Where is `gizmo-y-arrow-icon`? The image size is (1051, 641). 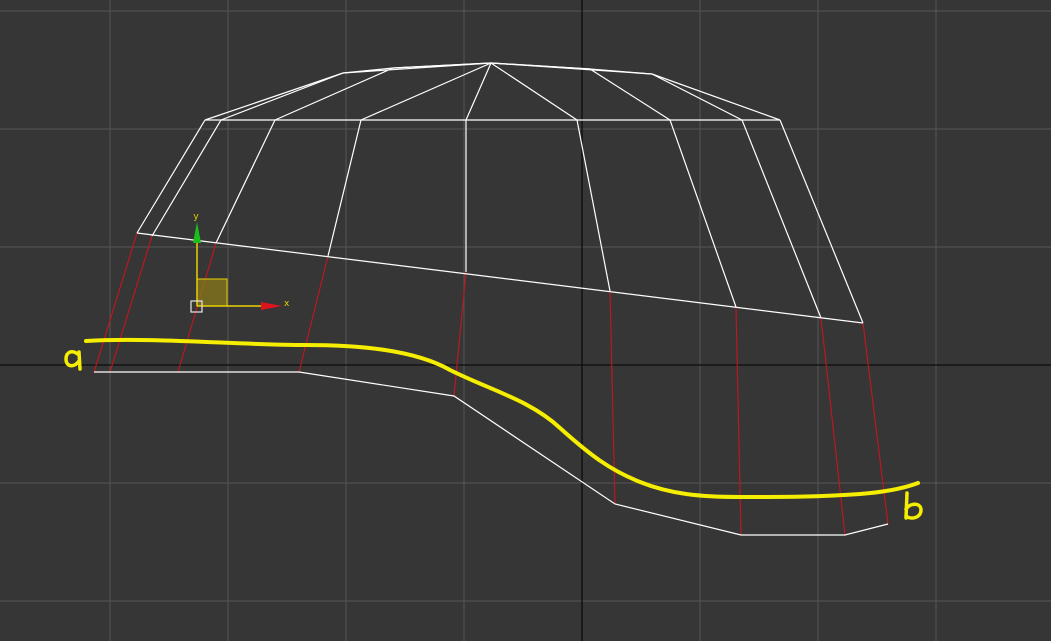
gizmo-y-arrow-icon is located at coordinates (197, 232).